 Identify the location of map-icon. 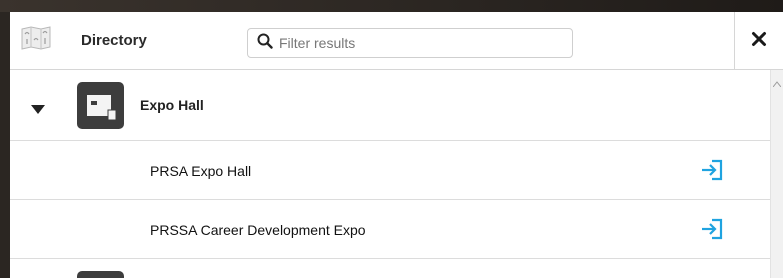
(36, 38).